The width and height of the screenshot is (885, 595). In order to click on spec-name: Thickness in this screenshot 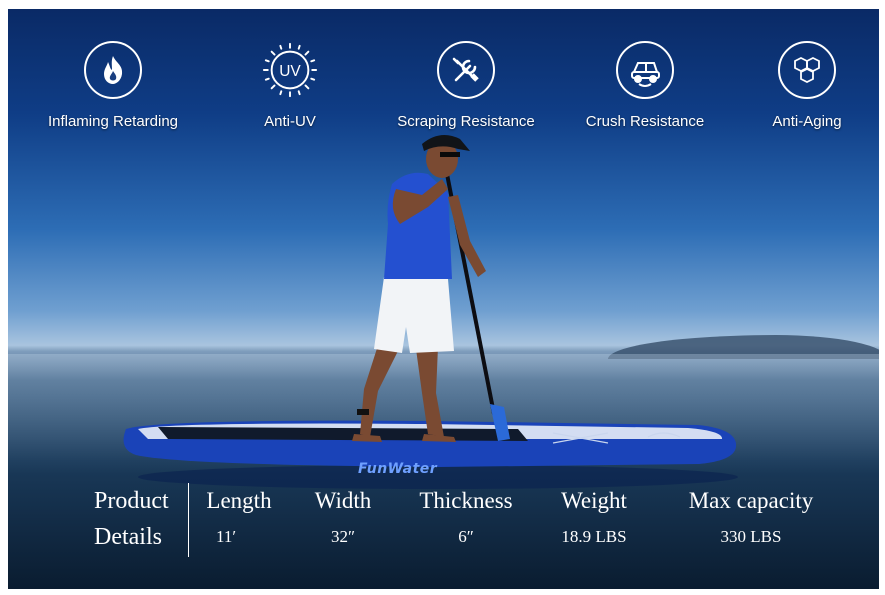, I will do `click(466, 500)`.